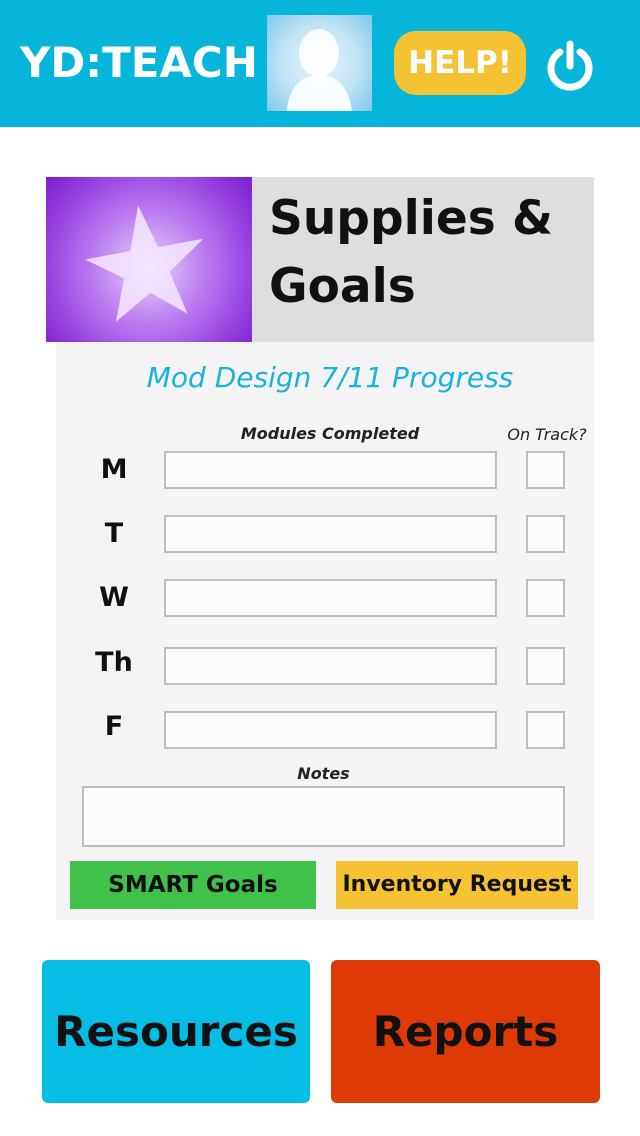 The image size is (640, 1136). Describe the element at coordinates (193, 885) in the screenshot. I see `smart-goals-button: SMART Goals` at that location.